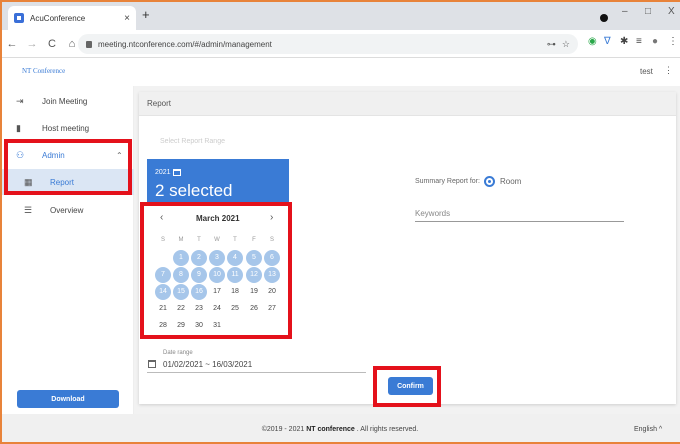 Image resolution: width=680 pixels, height=444 pixels. What do you see at coordinates (28, 209) in the screenshot?
I see `list-icon: ☰` at bounding box center [28, 209].